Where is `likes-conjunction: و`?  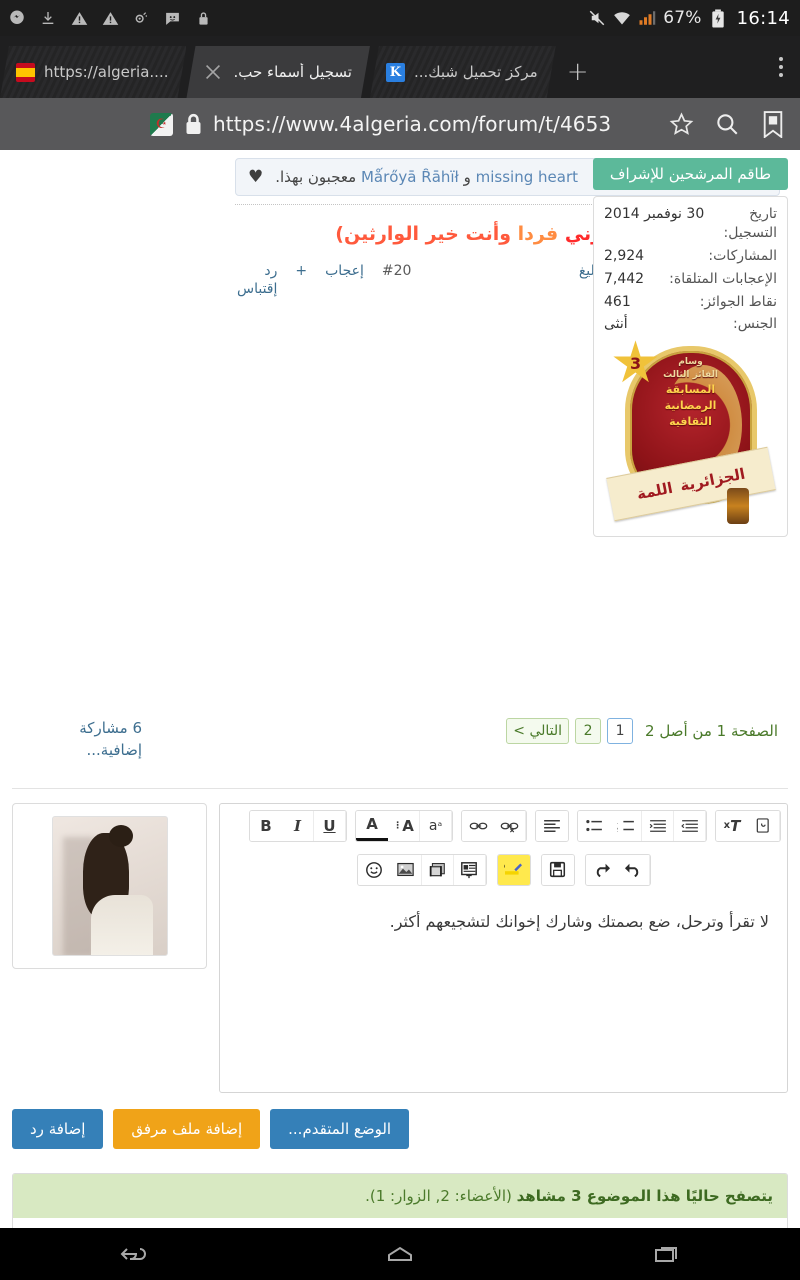 likes-conjunction: و is located at coordinates (467, 177).